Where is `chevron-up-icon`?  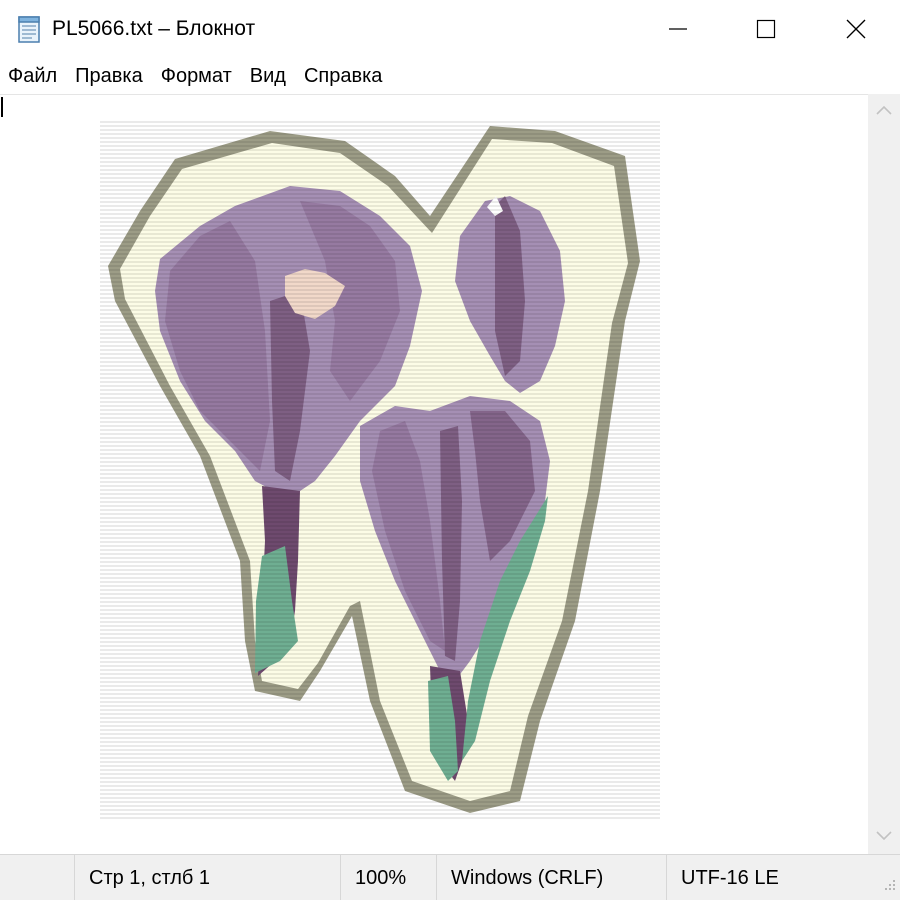 chevron-up-icon is located at coordinates (884, 111).